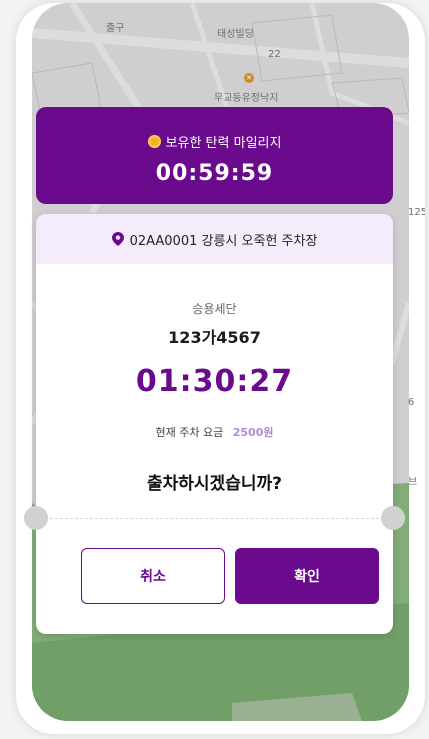 The image size is (429, 739). What do you see at coordinates (214, 173) in the screenshot?
I see `mileage-timer: 00:59:59` at bounding box center [214, 173].